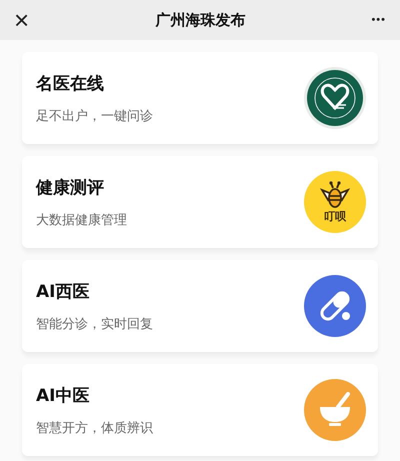  What do you see at coordinates (335, 306) in the screenshot?
I see `pill-icon` at bounding box center [335, 306].